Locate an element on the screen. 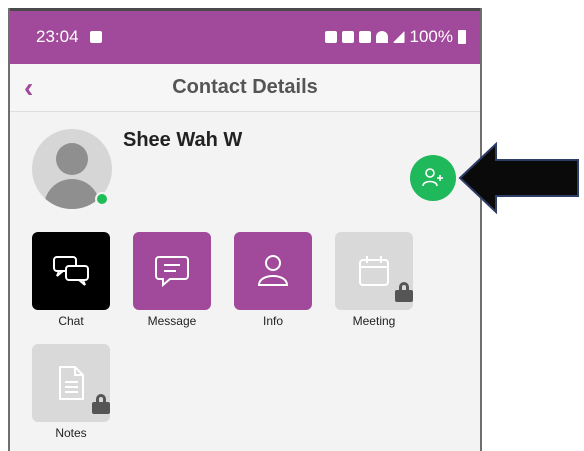 The image size is (584, 451). calendar-icon is located at coordinates (374, 271).